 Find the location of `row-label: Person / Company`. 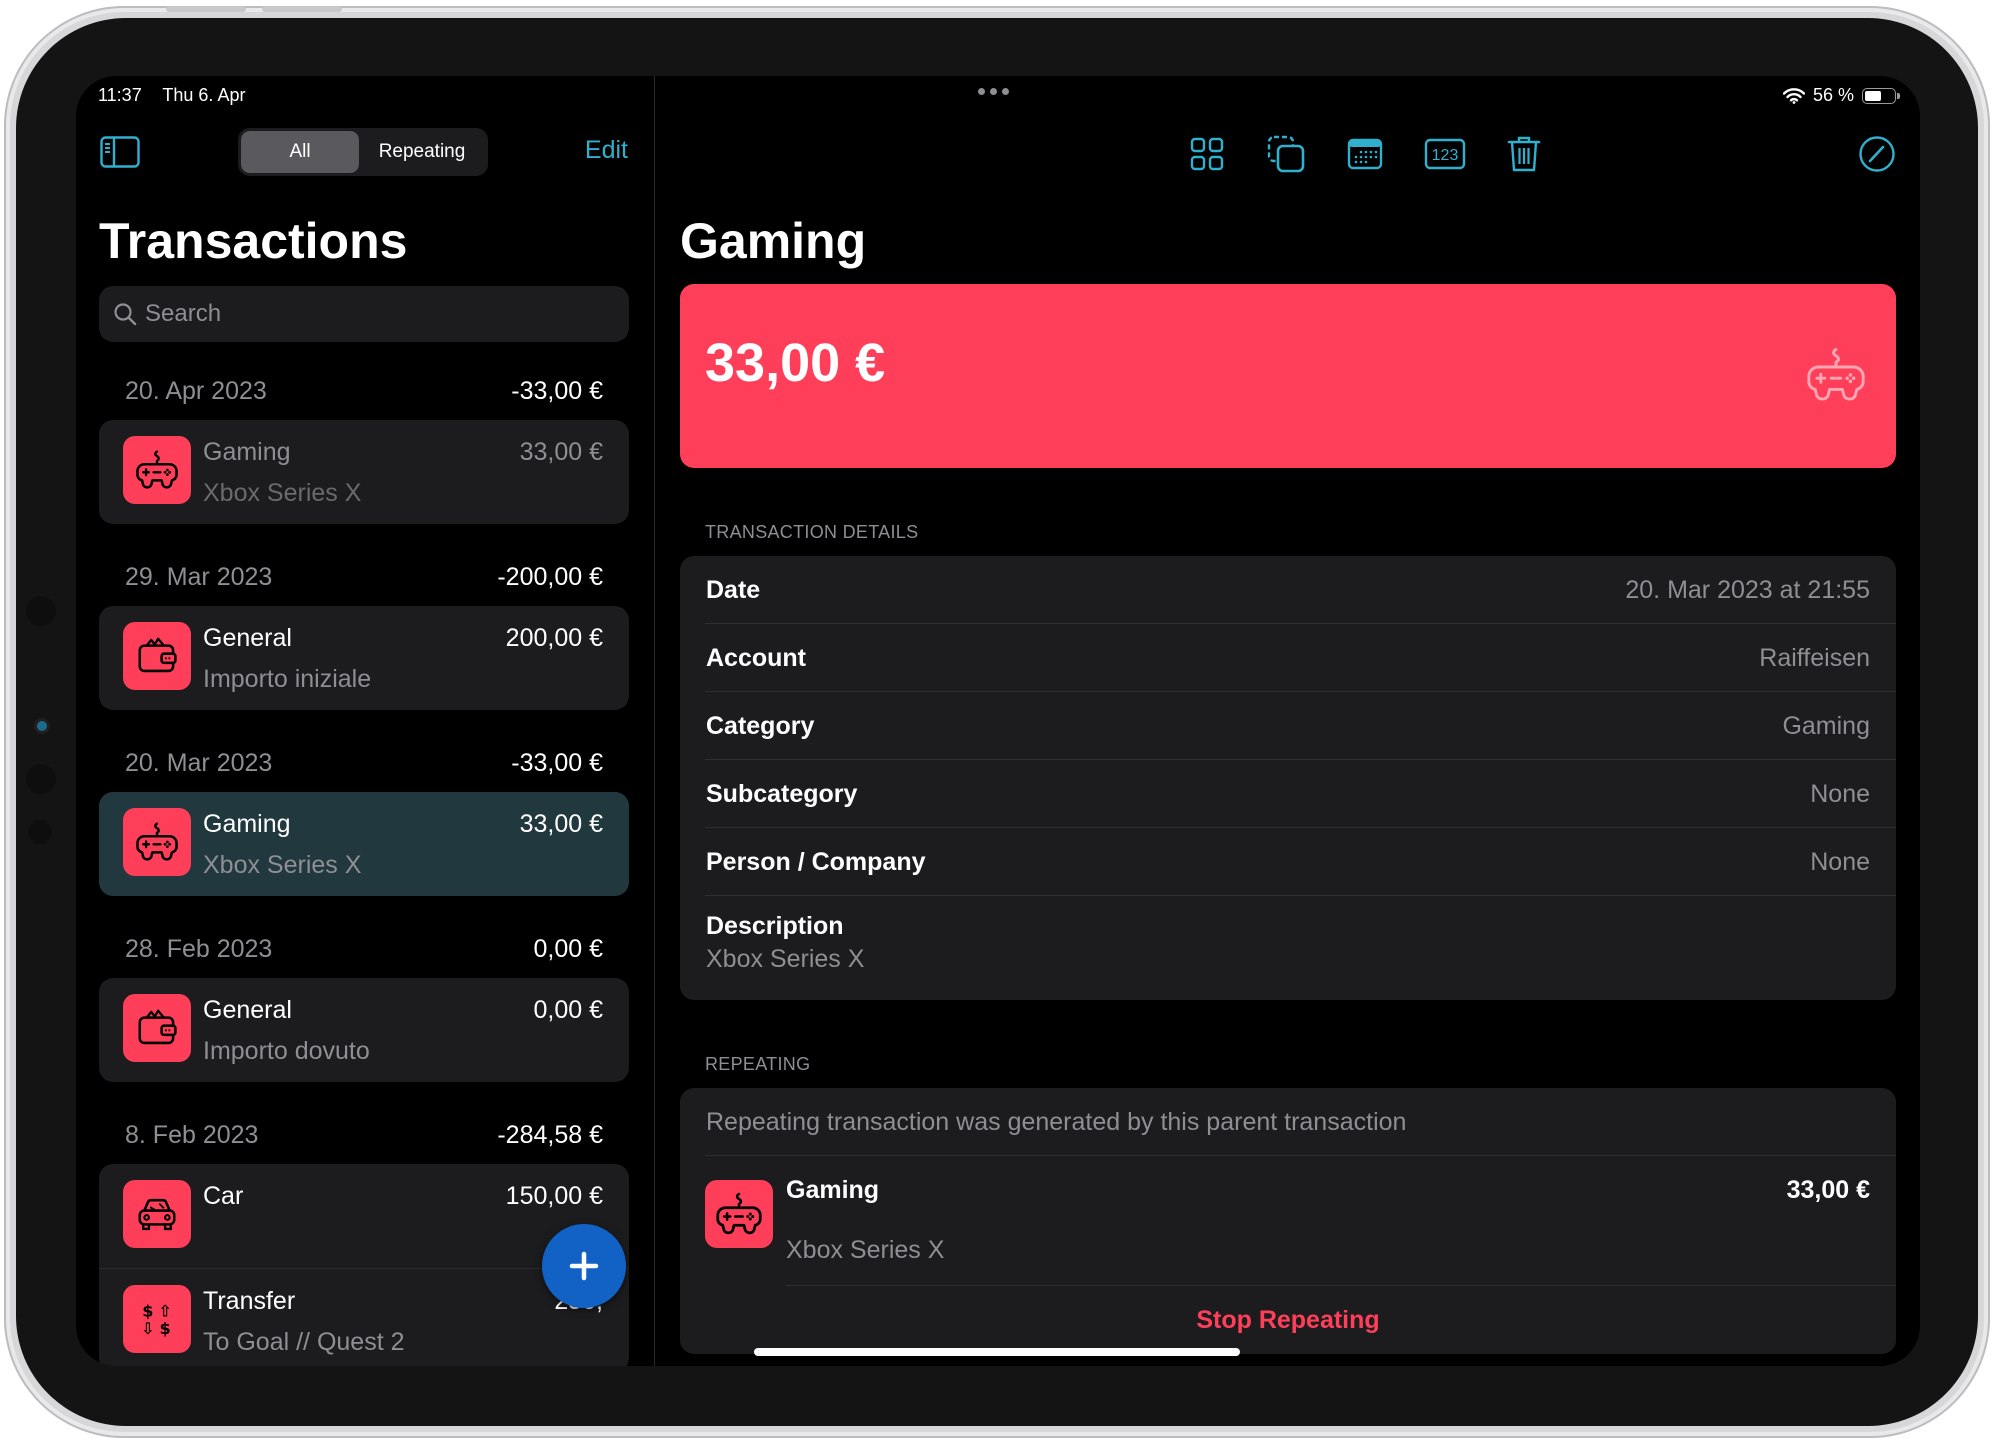

row-label: Person / Company is located at coordinates (816, 861).